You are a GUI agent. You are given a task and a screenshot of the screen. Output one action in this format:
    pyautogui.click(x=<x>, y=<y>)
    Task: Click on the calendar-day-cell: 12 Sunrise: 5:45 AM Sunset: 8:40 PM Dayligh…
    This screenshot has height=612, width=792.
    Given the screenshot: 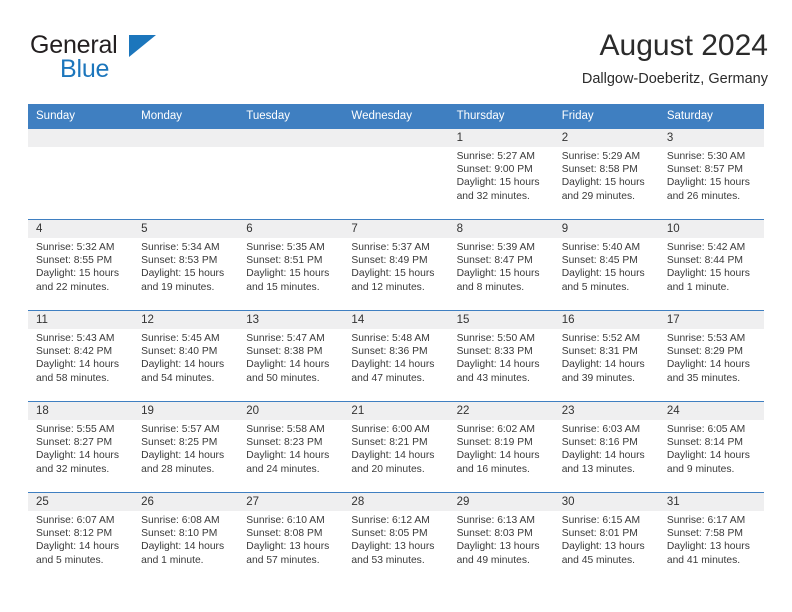 What is the action you would take?
    pyautogui.click(x=186, y=356)
    